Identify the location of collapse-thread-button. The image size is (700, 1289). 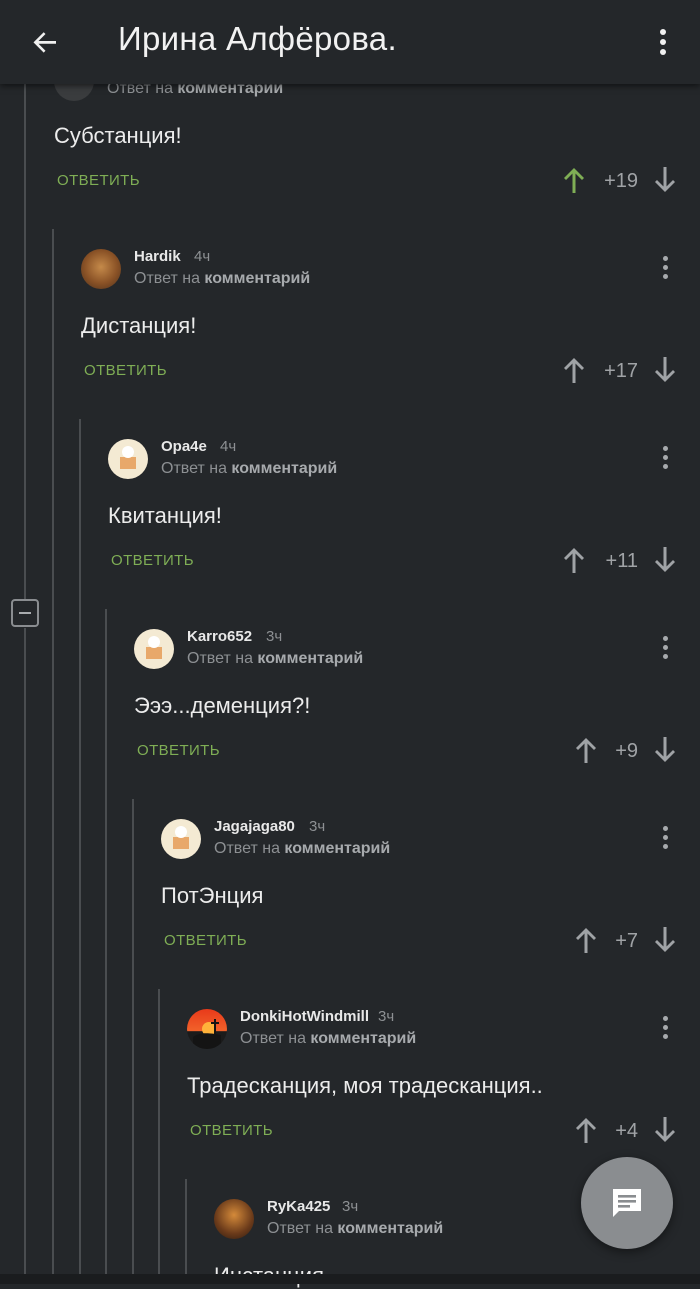
(25, 613).